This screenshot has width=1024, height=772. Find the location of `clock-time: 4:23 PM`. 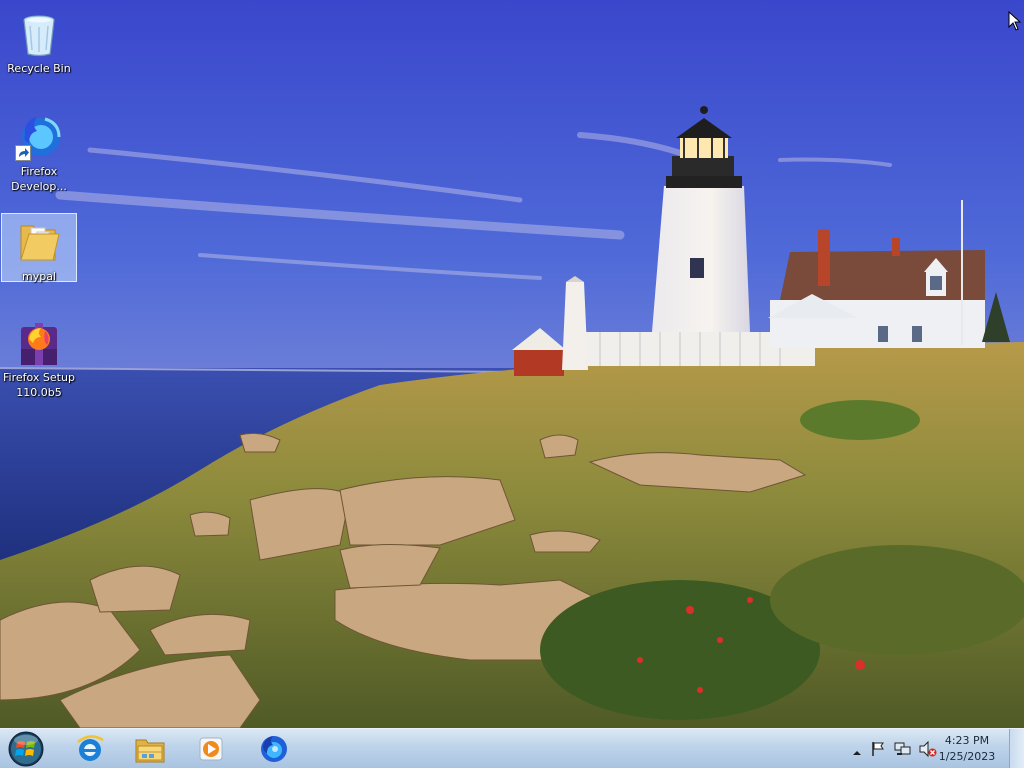

clock-time: 4:23 PM is located at coordinates (967, 740).